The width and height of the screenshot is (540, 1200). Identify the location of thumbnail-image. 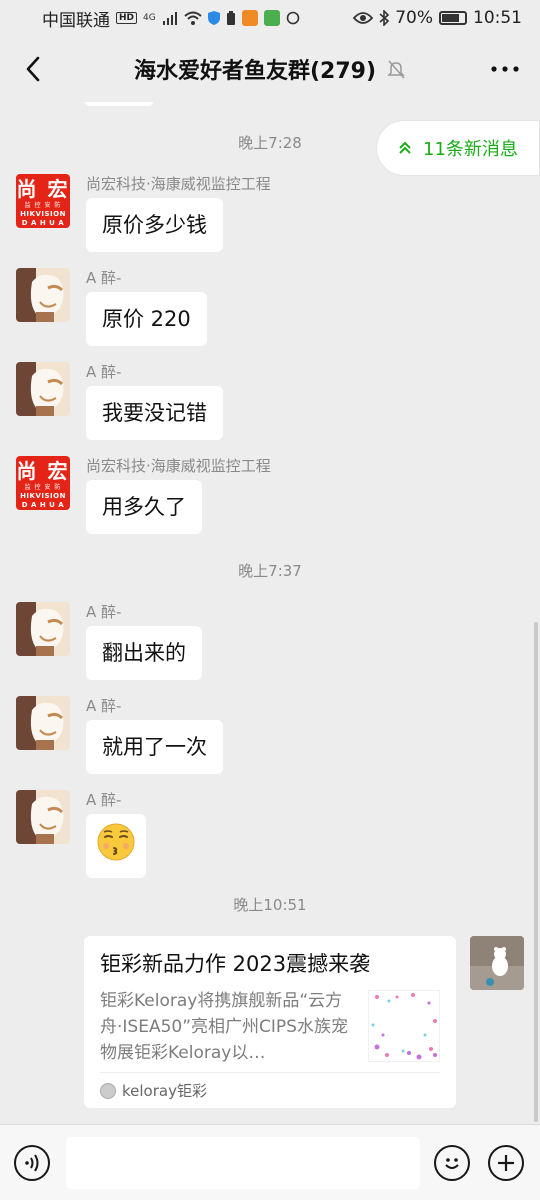
(404, 1026).